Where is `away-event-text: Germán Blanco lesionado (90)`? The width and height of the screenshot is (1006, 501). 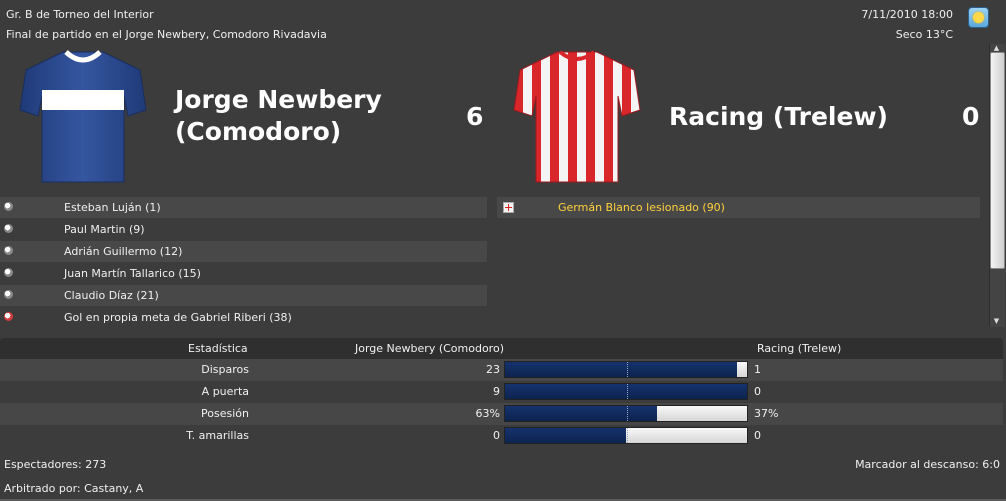 away-event-text: Germán Blanco lesionado (90) is located at coordinates (641, 207).